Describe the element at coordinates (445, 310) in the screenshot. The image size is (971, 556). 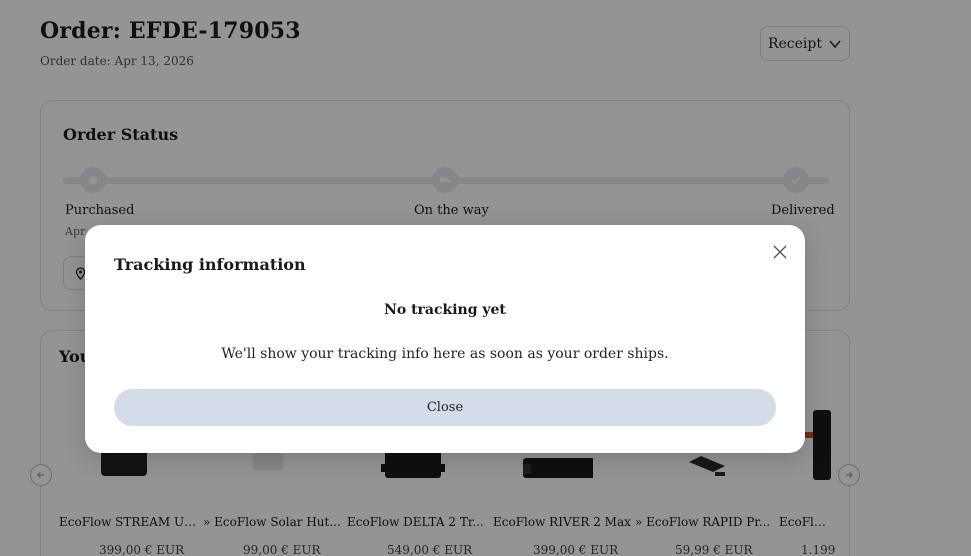
I see `modal-heading: No tracking yet` at that location.